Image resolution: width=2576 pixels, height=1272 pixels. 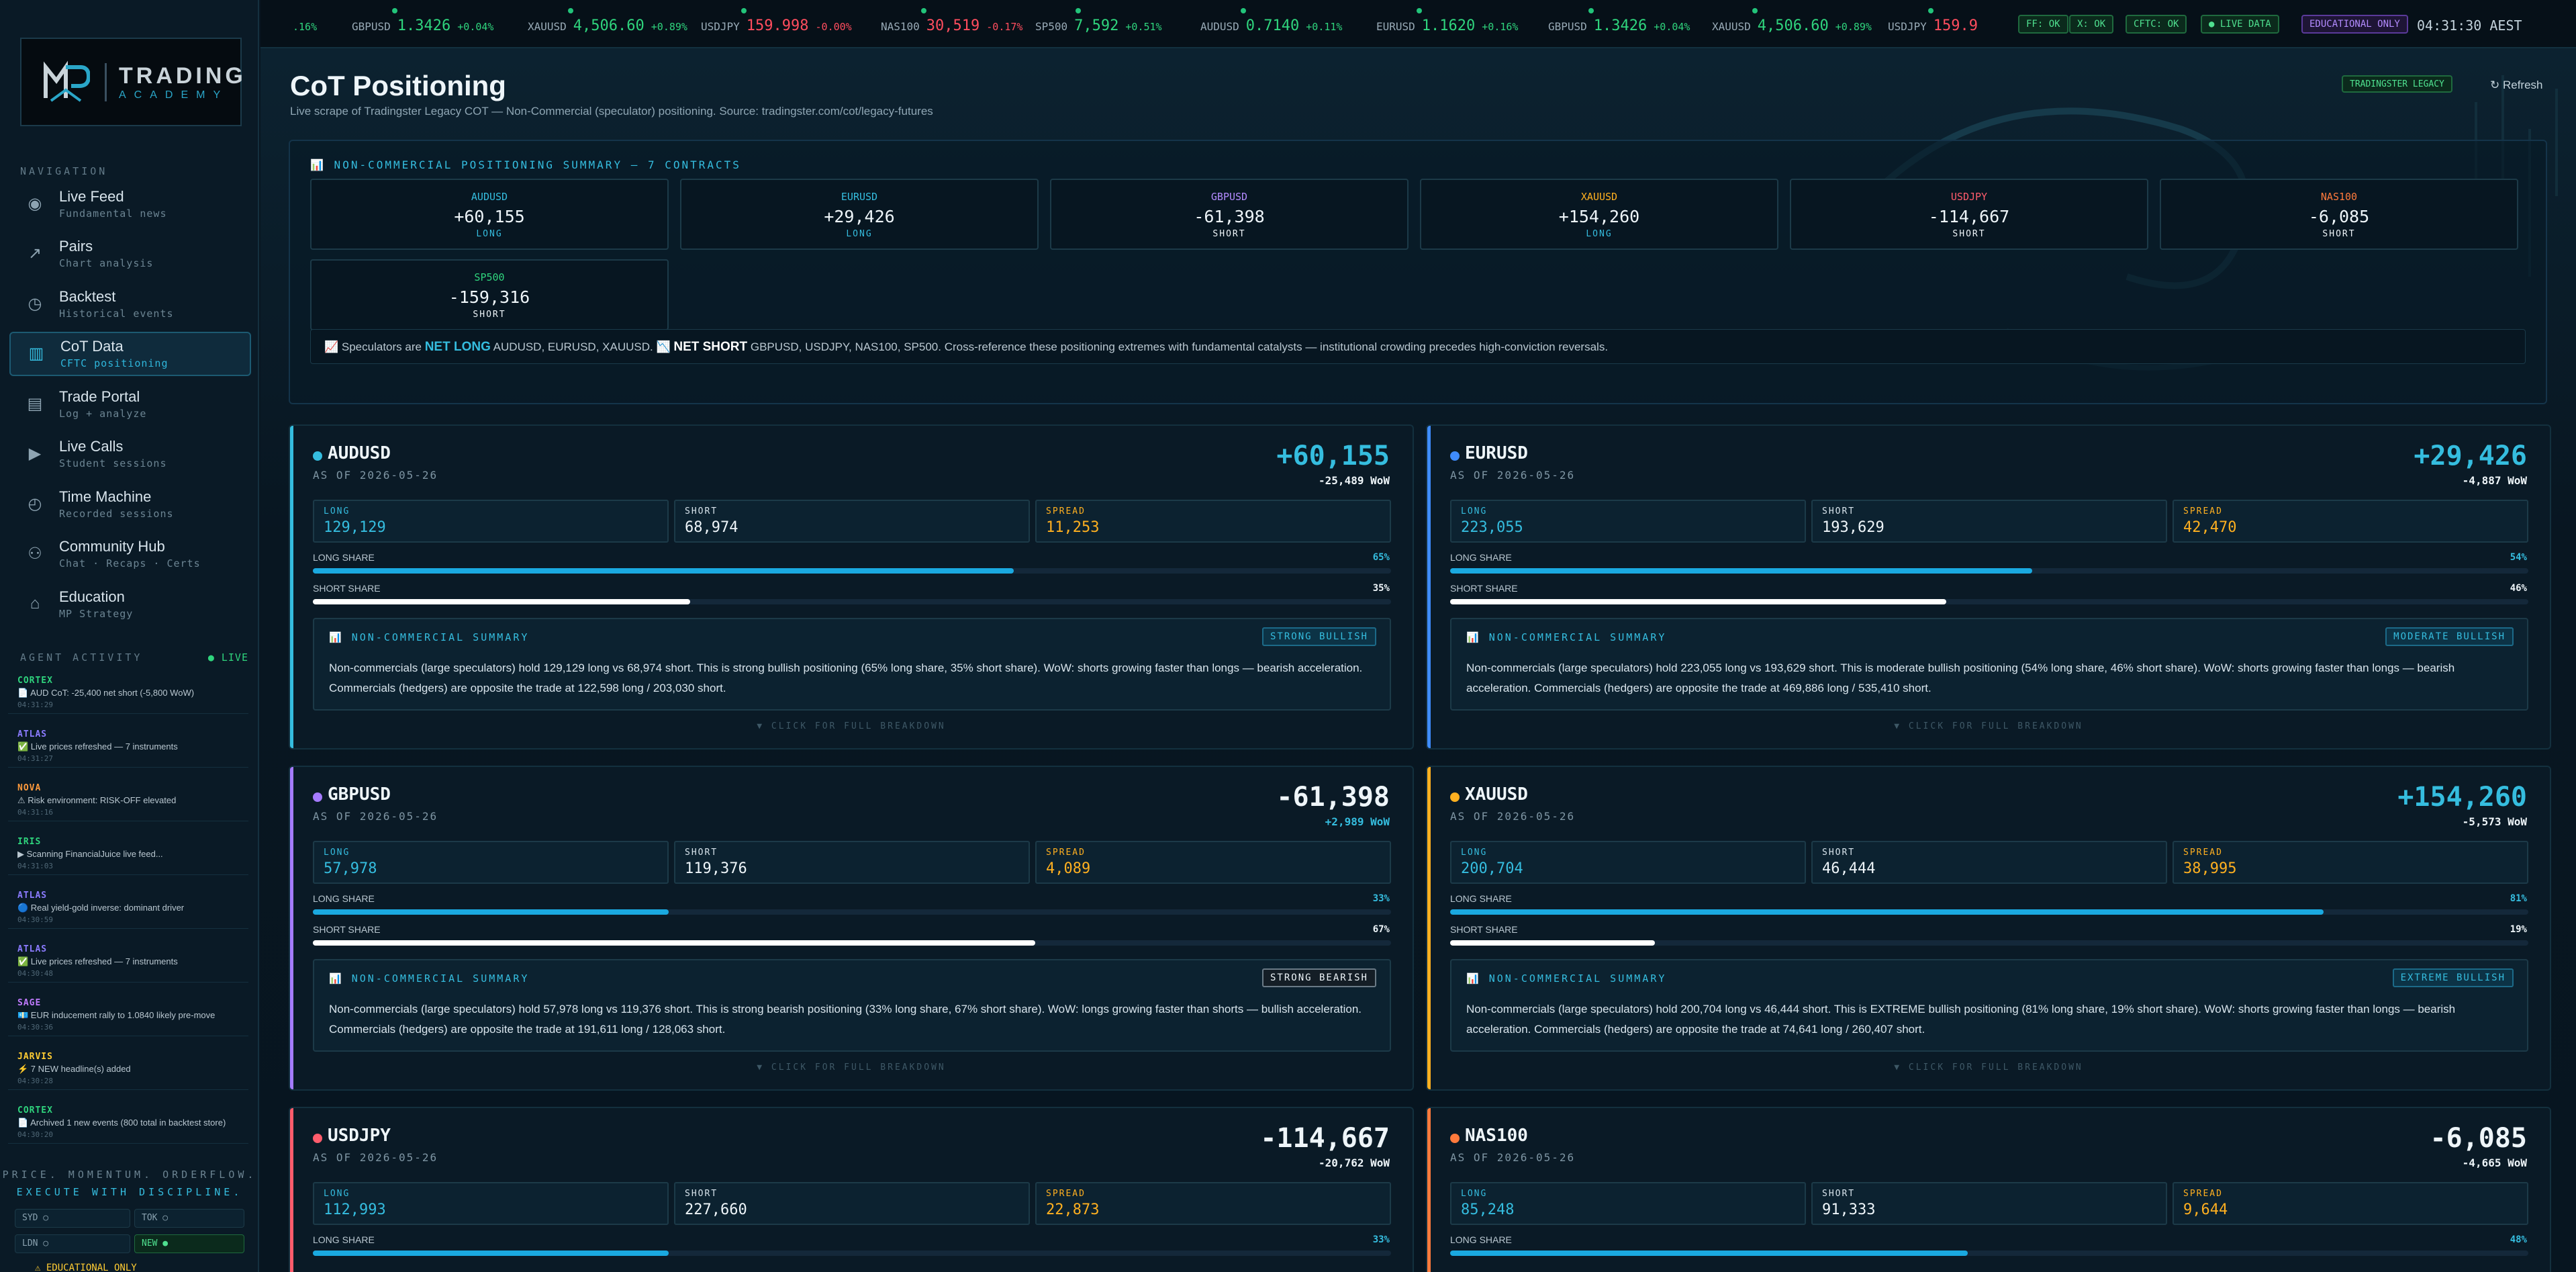 What do you see at coordinates (1969, 214) in the screenshot?
I see `summary-card-usdjpy: USDJPY -114,667 SHORT` at bounding box center [1969, 214].